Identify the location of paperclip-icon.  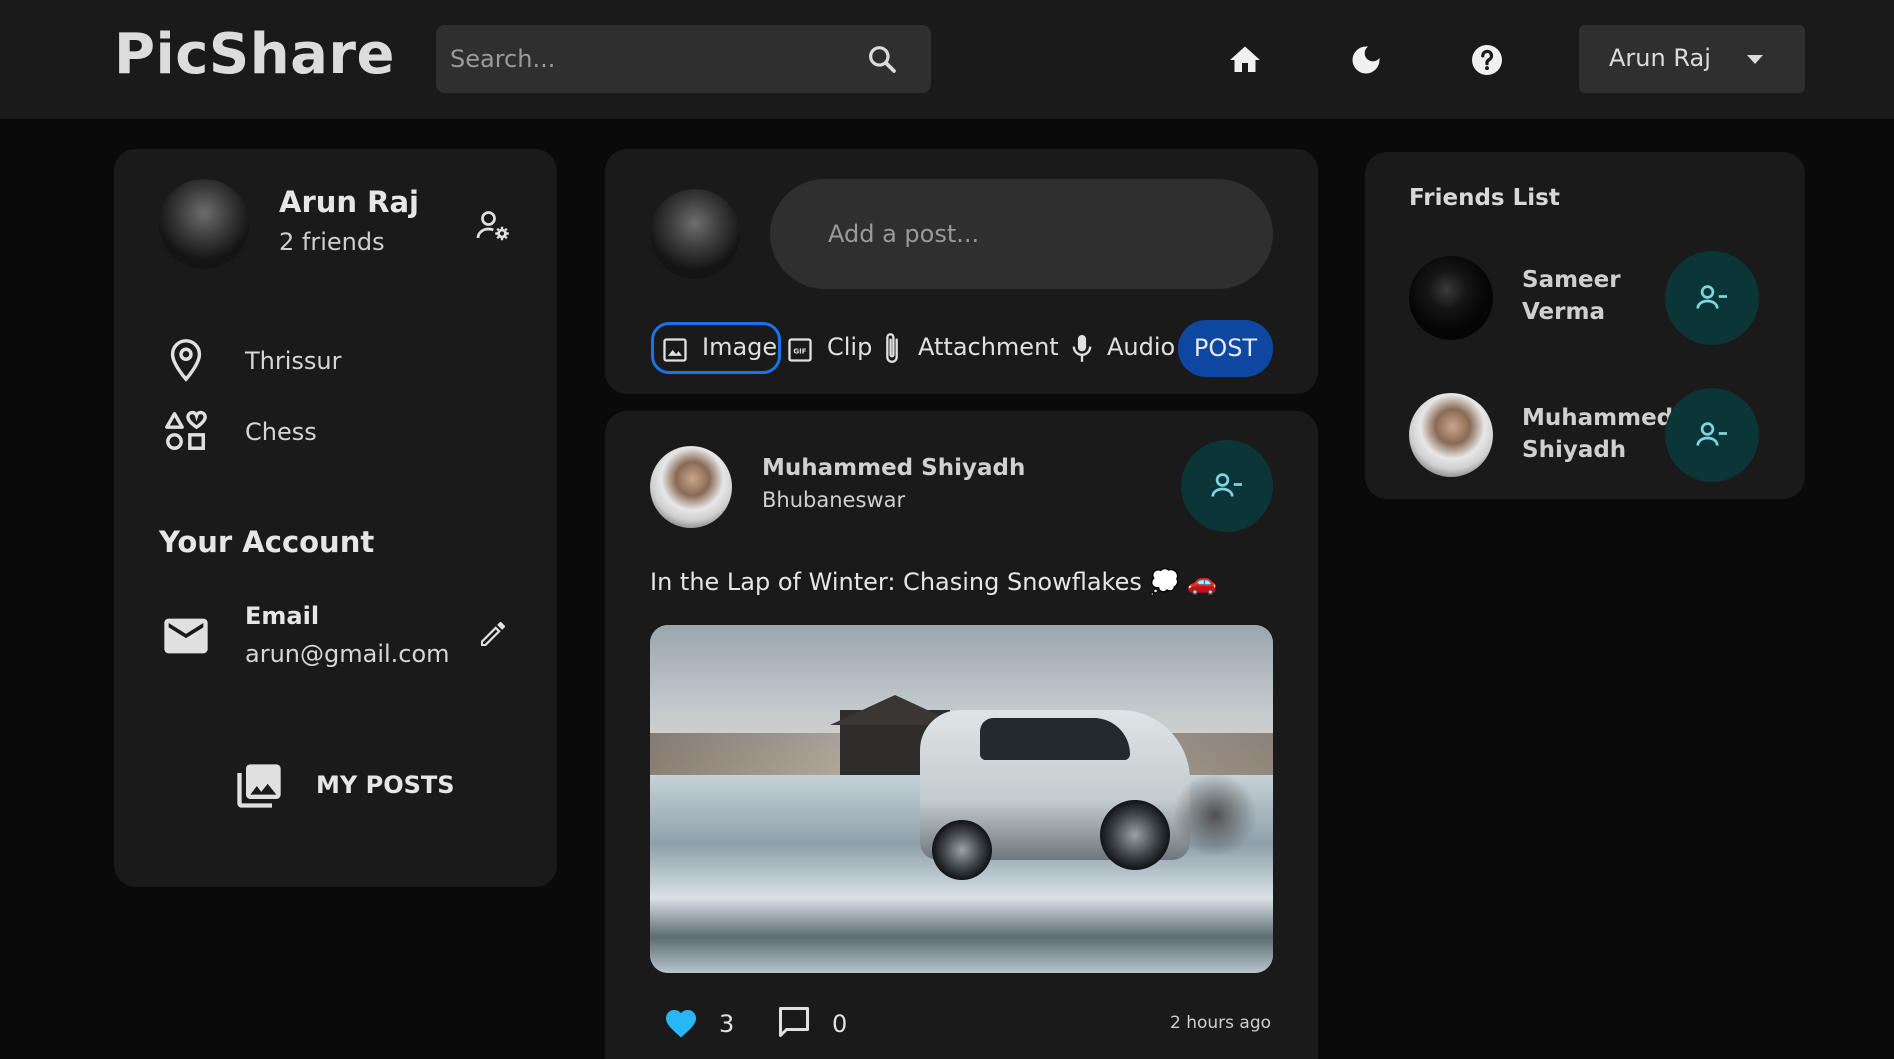
(892, 349).